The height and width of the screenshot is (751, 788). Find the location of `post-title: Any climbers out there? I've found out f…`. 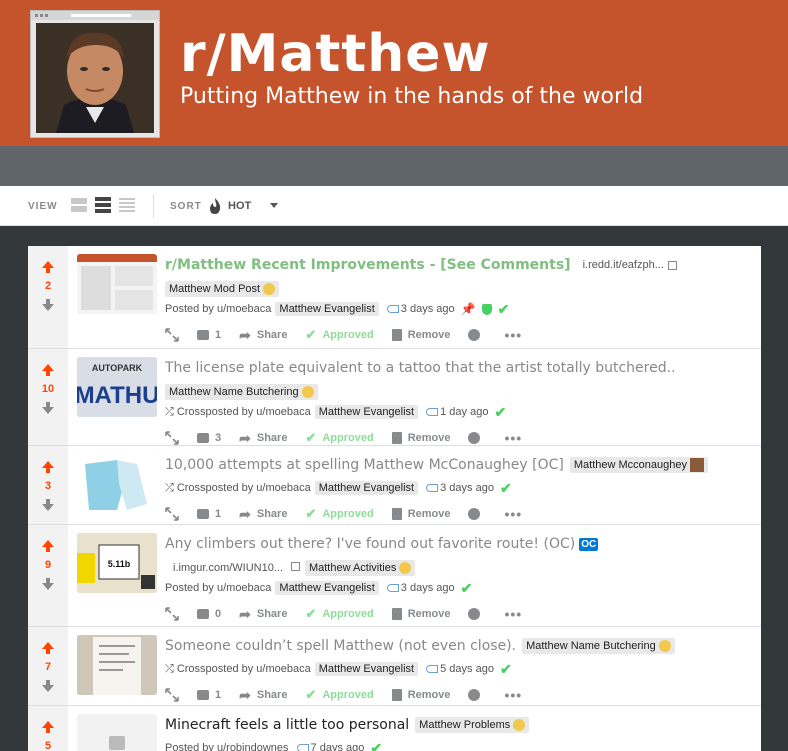

post-title: Any climbers out there? I've found out f… is located at coordinates (370, 544).